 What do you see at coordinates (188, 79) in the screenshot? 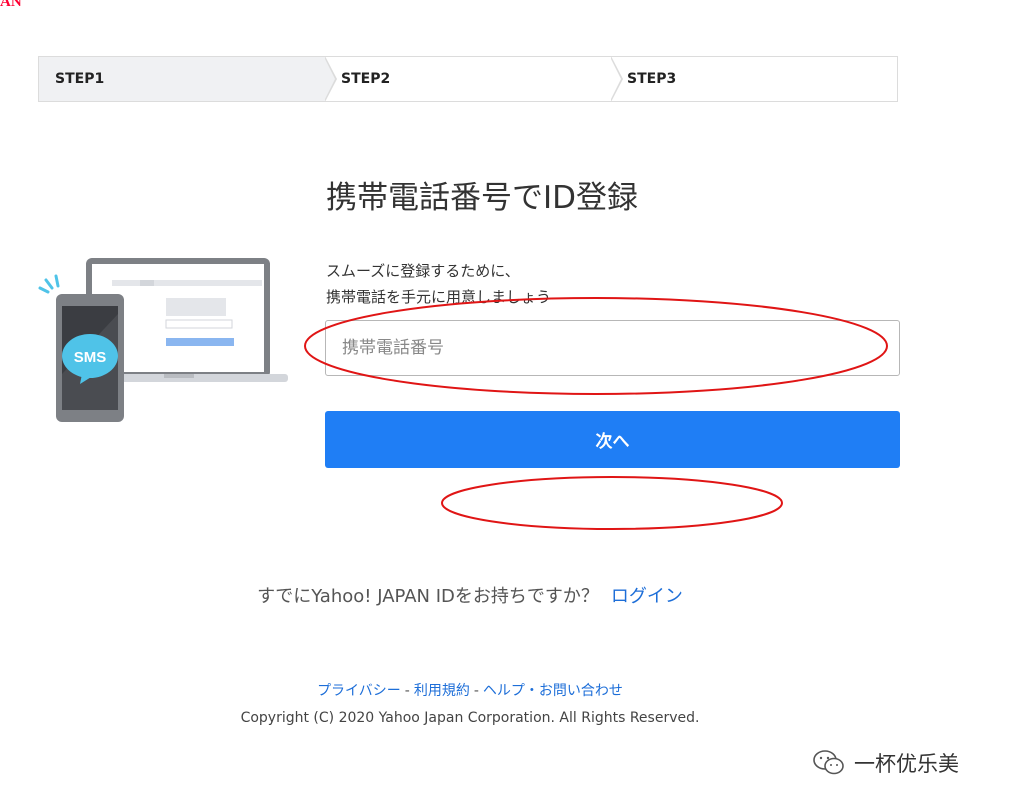
I see `step-1: STEP1` at bounding box center [188, 79].